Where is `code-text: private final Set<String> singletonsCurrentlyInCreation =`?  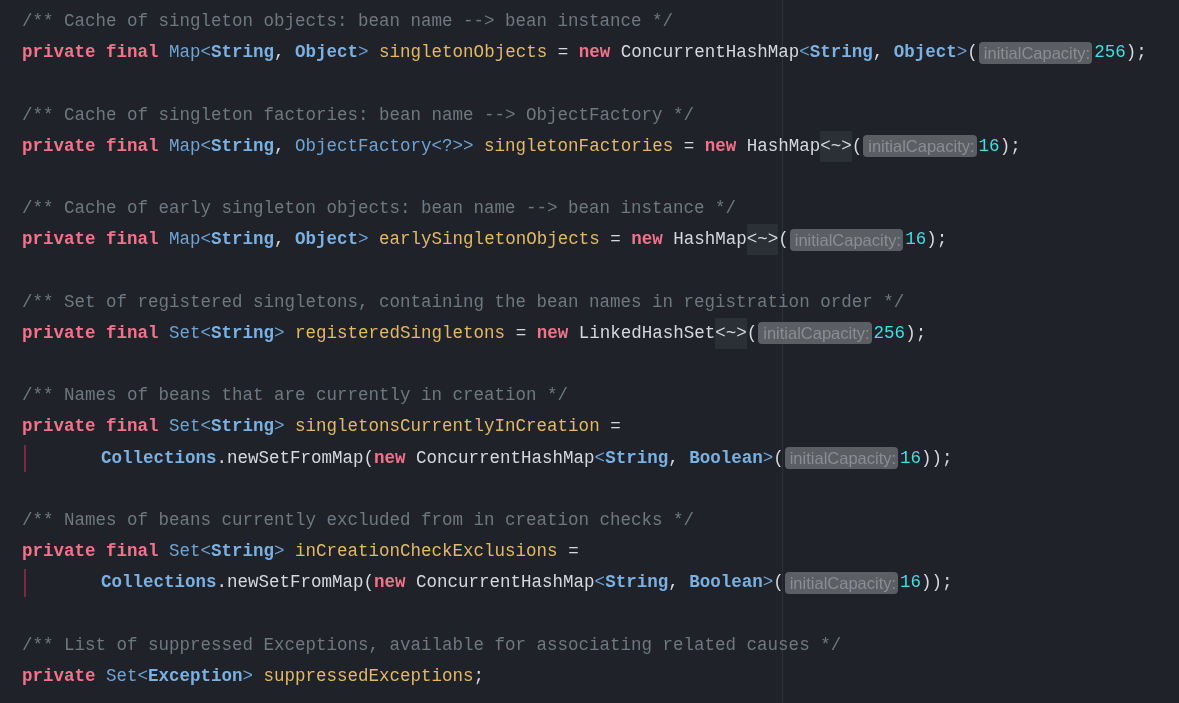
code-text: private final Set<String> singletonsCurrentlyInCreation = is located at coordinates (321, 427).